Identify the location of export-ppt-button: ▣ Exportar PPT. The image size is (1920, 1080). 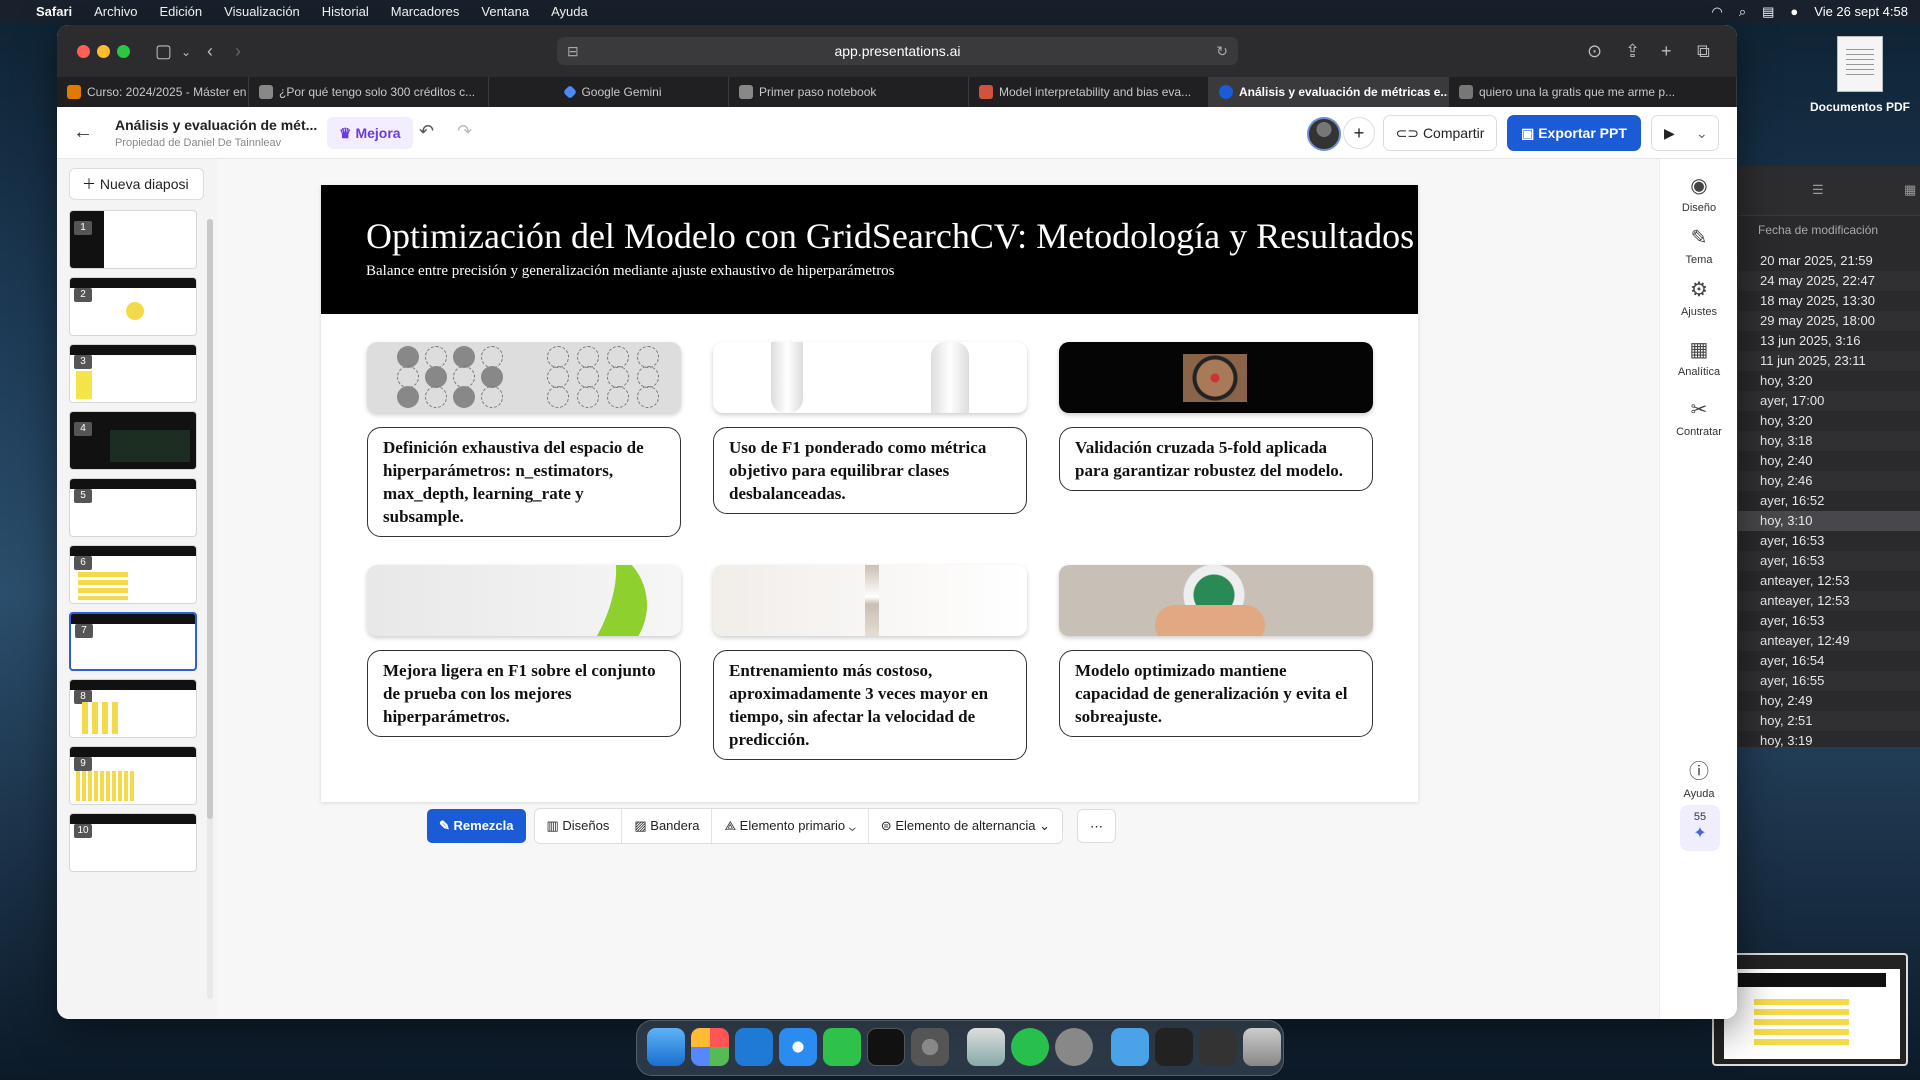
(1574, 133).